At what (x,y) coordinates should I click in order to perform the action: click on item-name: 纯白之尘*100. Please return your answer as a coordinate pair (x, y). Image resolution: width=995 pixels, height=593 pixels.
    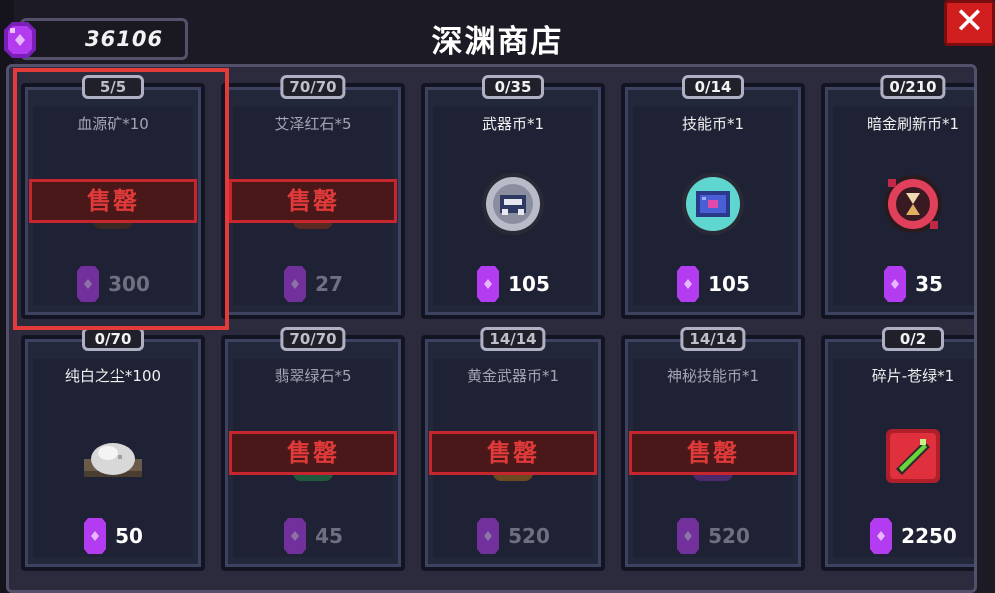
    Looking at the image, I should click on (113, 376).